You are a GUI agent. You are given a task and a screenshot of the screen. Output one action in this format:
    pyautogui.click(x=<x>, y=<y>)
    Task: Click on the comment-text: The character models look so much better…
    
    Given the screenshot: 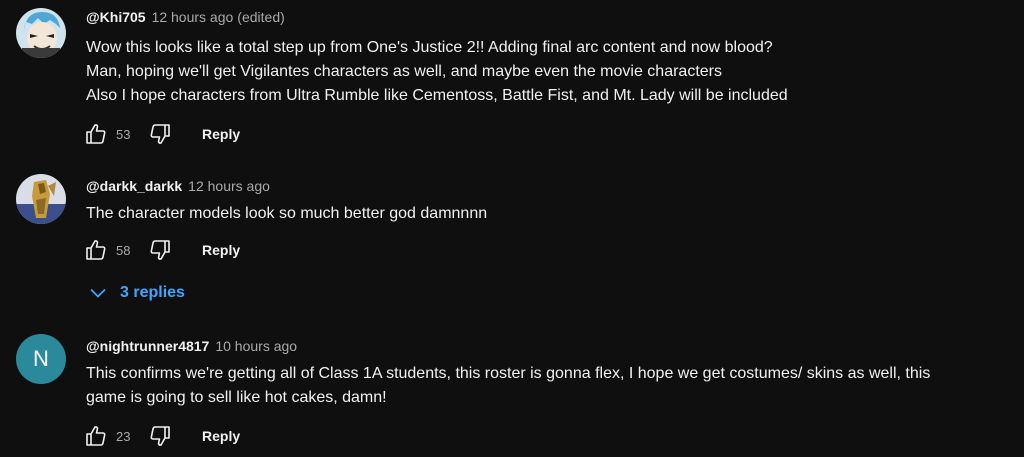 What is the action you would take?
    pyautogui.click(x=551, y=214)
    